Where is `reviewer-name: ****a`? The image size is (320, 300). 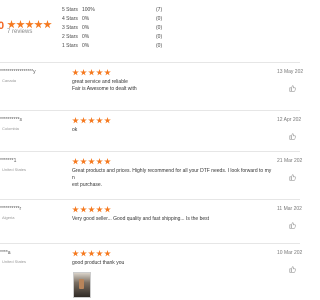 reviewer-name: ****a is located at coordinates (5, 253).